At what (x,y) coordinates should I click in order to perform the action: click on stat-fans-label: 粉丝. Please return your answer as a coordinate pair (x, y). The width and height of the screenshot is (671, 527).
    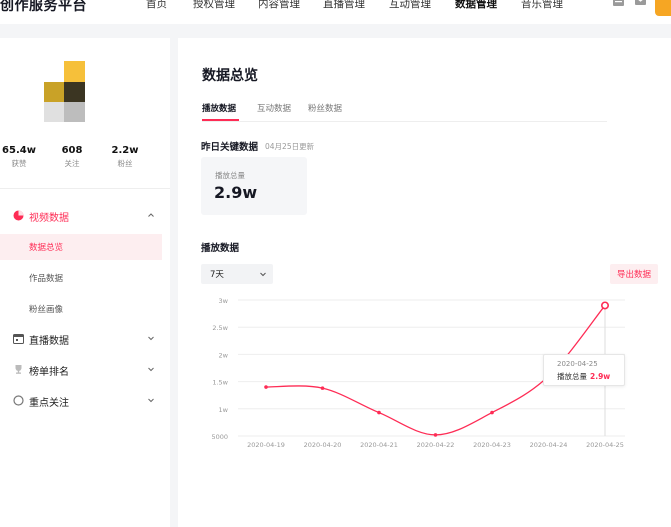
    Looking at the image, I should click on (125, 163).